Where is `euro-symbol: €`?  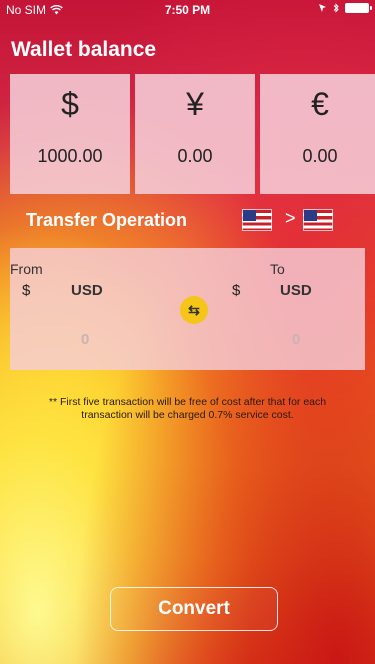 euro-symbol: € is located at coordinates (320, 104).